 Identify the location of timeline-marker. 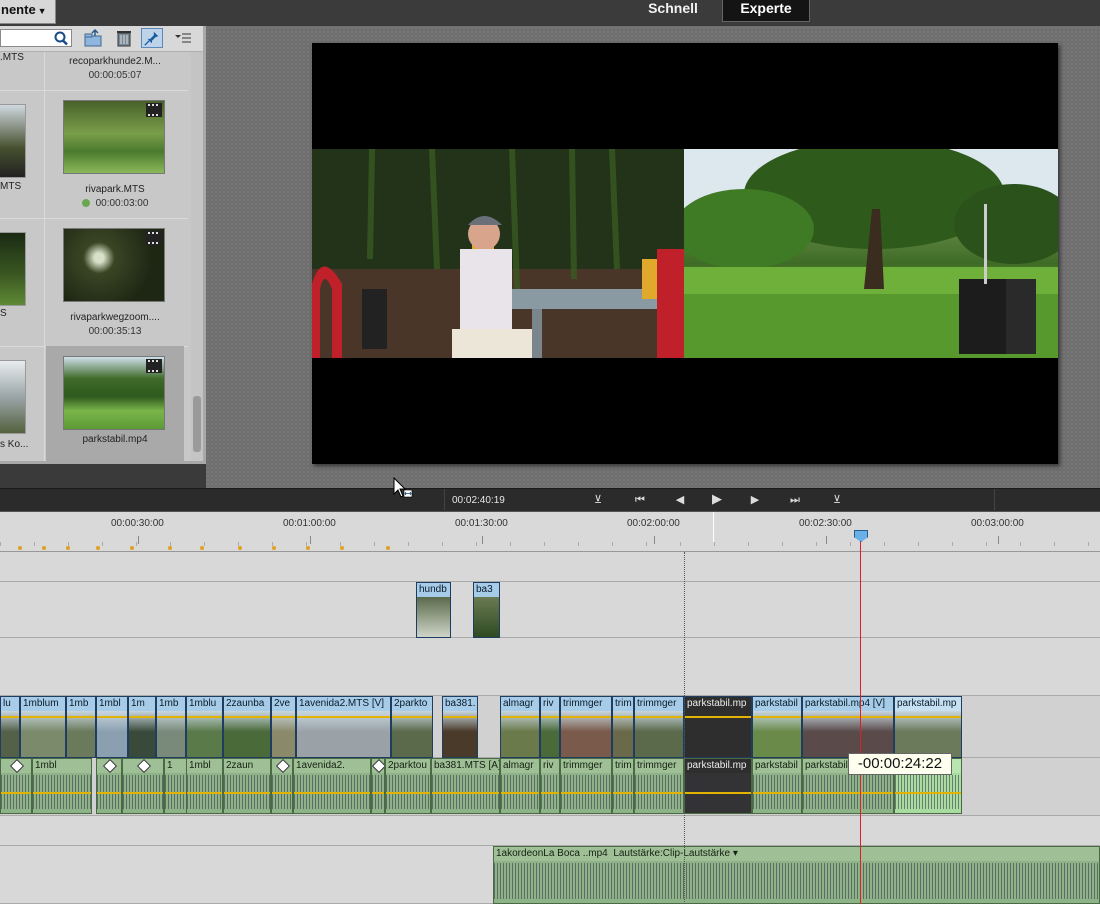
(98, 548).